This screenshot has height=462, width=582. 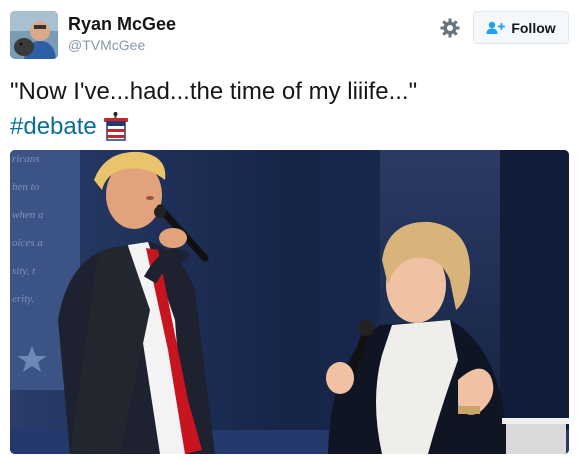 I want to click on background-text: ricans, so click(x=26, y=159).